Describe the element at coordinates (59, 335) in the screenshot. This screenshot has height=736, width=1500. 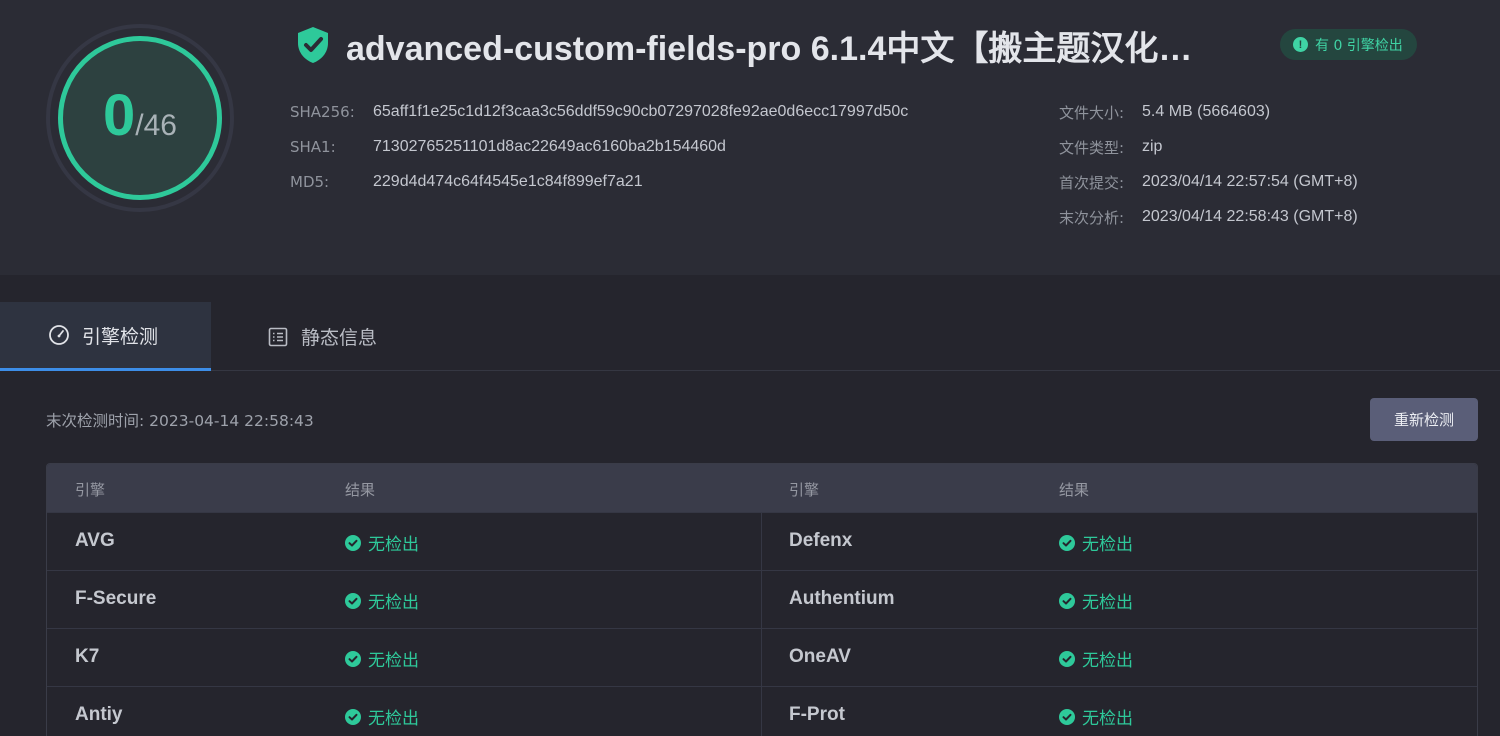
I see `gauge-icon` at that location.